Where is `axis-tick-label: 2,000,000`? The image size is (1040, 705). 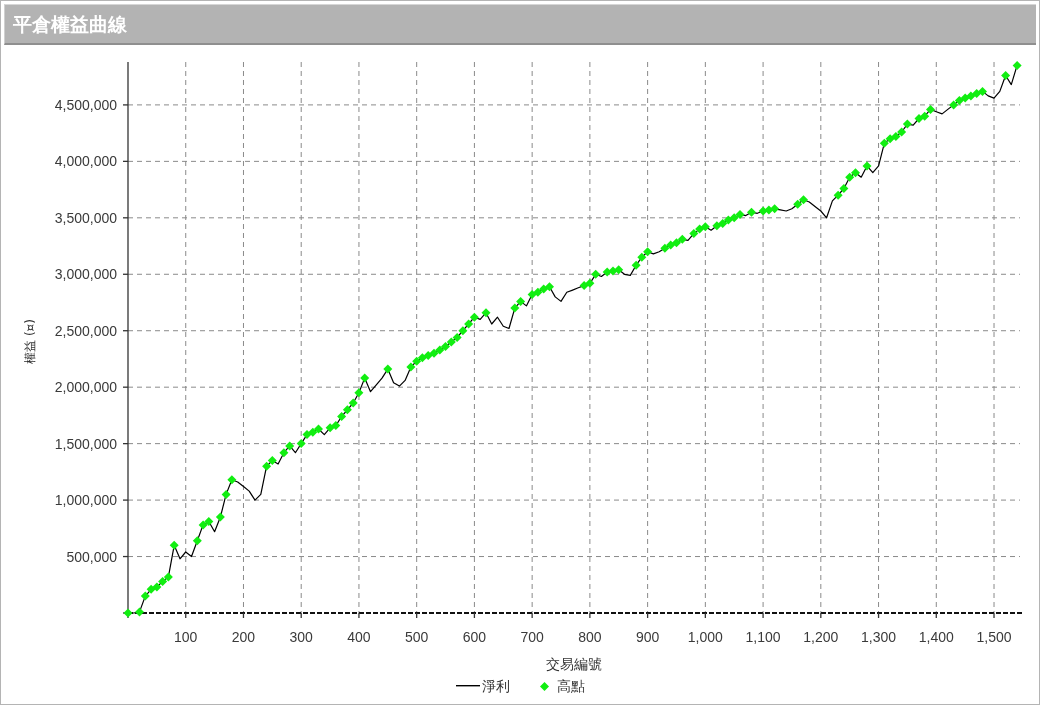 axis-tick-label: 2,000,000 is located at coordinates (85, 387).